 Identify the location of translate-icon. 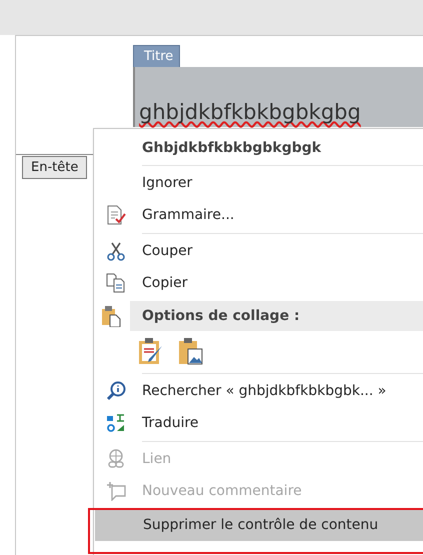
(116, 423).